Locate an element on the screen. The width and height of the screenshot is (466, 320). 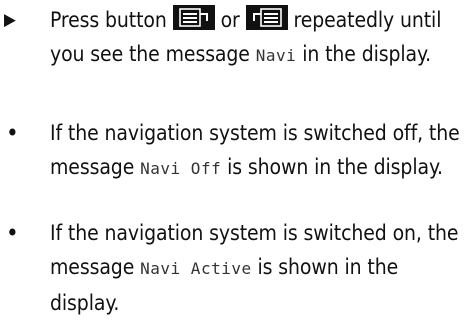
display-message-navi-off: Navi Off is located at coordinates (181, 168).